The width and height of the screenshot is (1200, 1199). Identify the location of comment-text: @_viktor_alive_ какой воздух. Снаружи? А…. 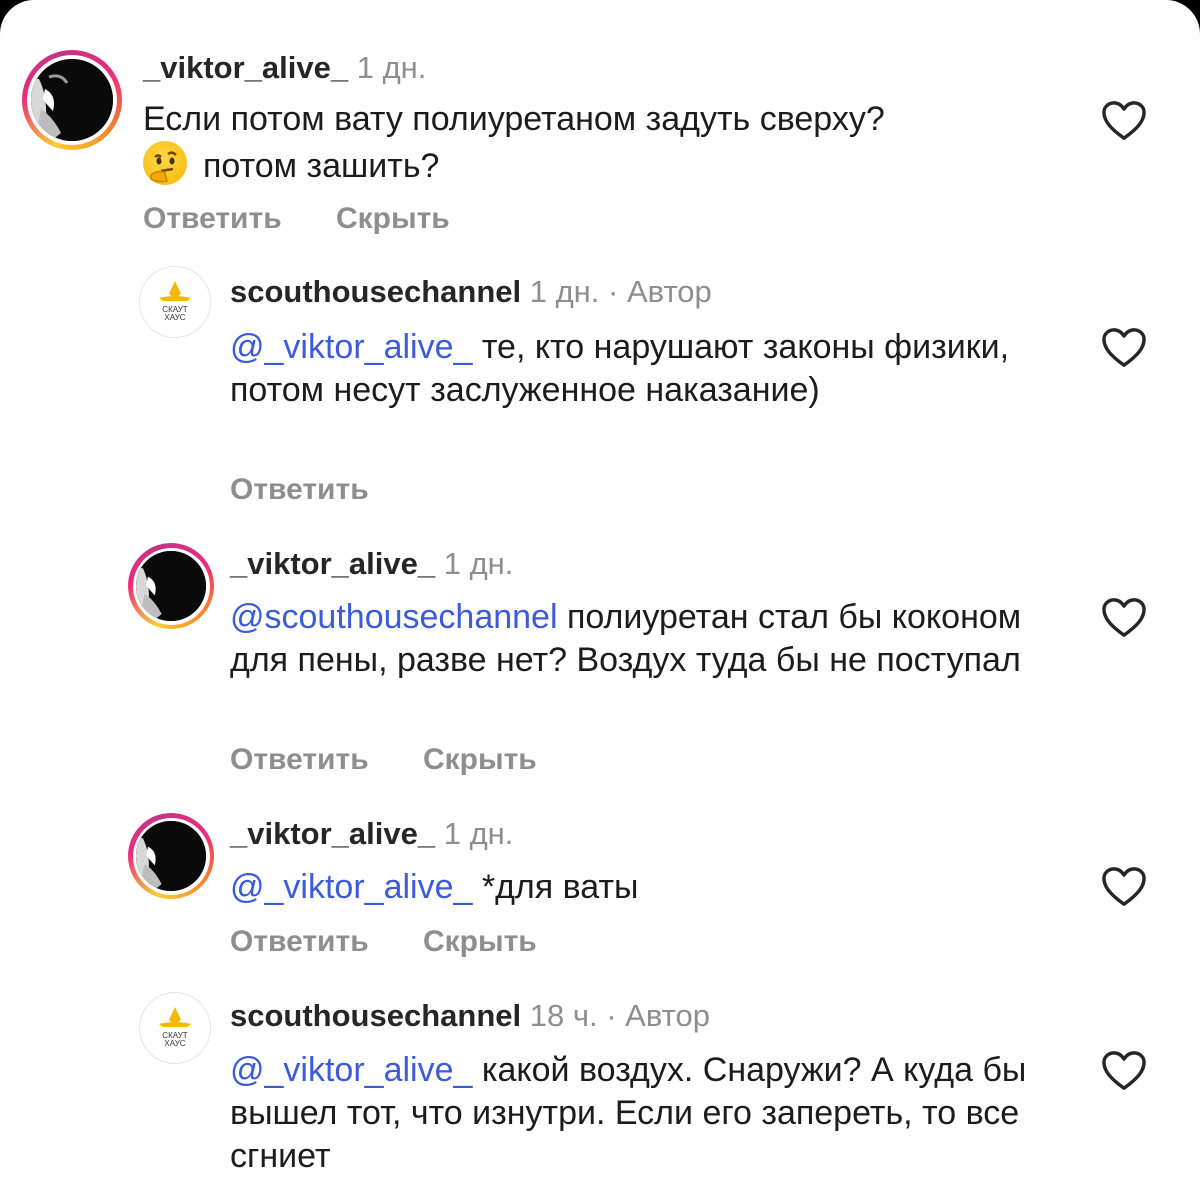
(628, 1113).